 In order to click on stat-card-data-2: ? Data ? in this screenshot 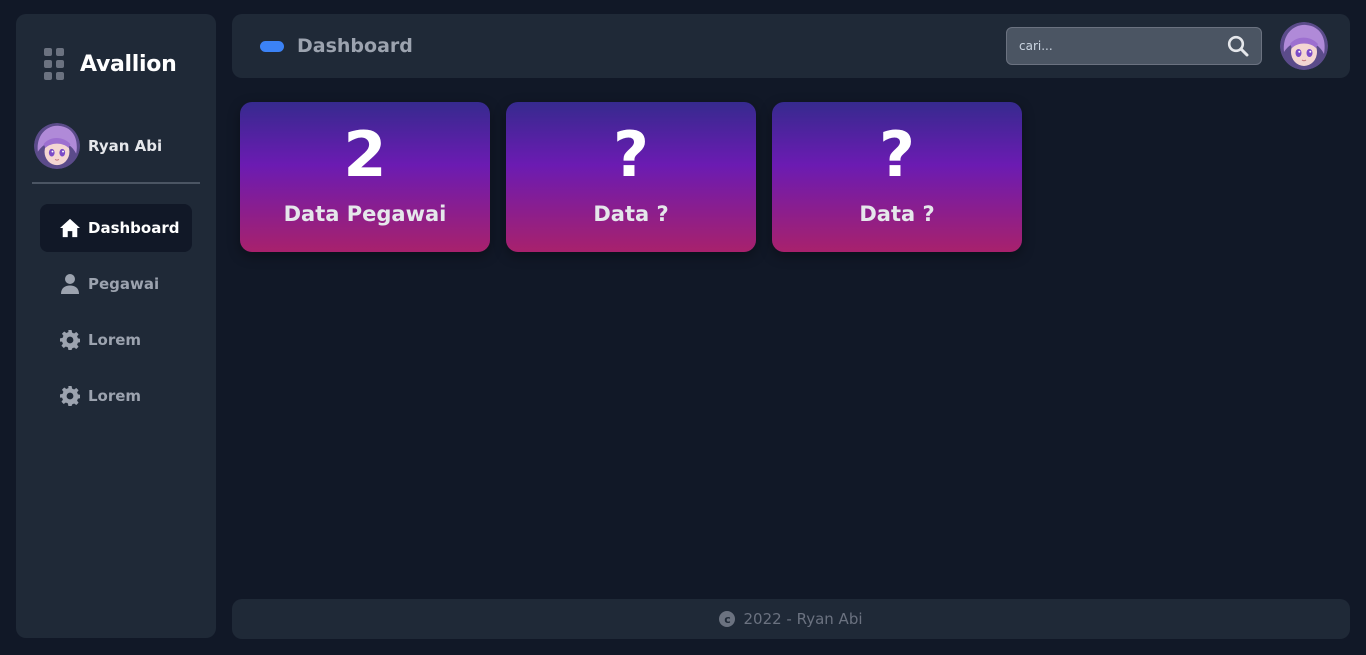, I will do `click(631, 177)`.